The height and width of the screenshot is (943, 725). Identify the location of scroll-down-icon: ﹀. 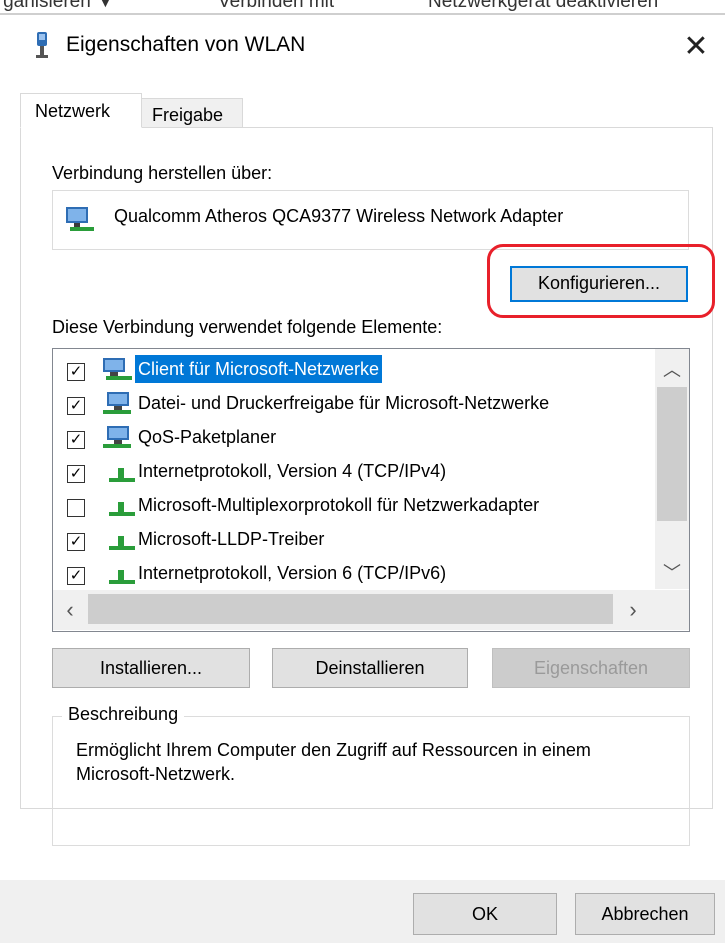
(672, 573).